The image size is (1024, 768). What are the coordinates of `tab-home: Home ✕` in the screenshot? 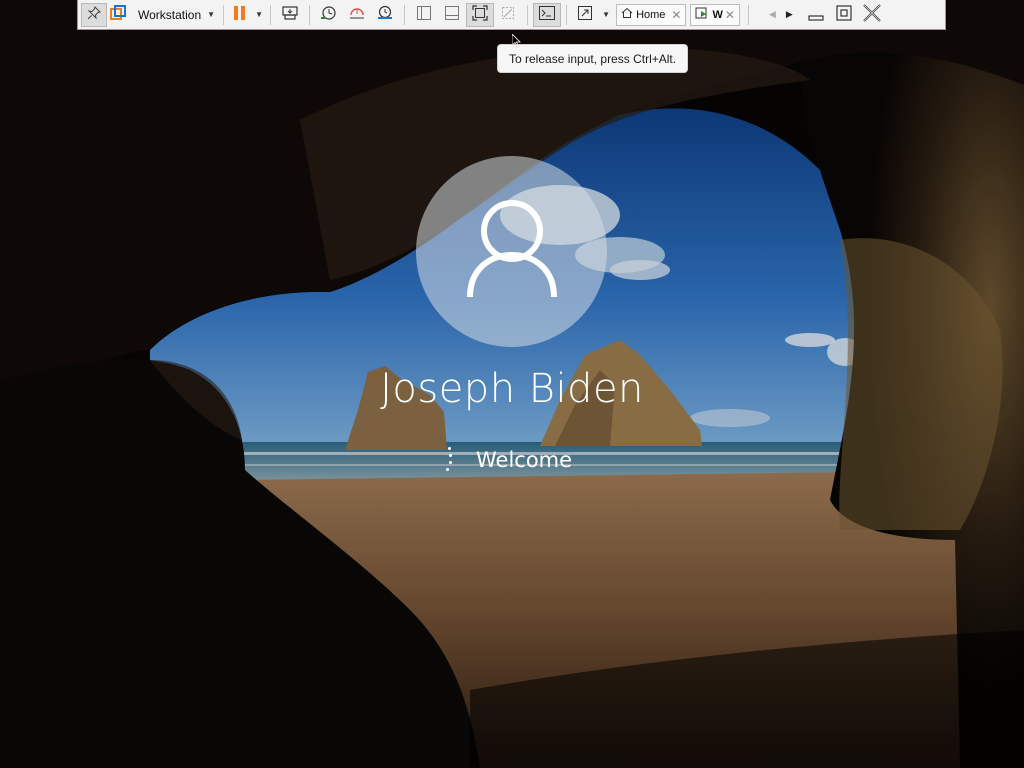 It's located at (651, 14).